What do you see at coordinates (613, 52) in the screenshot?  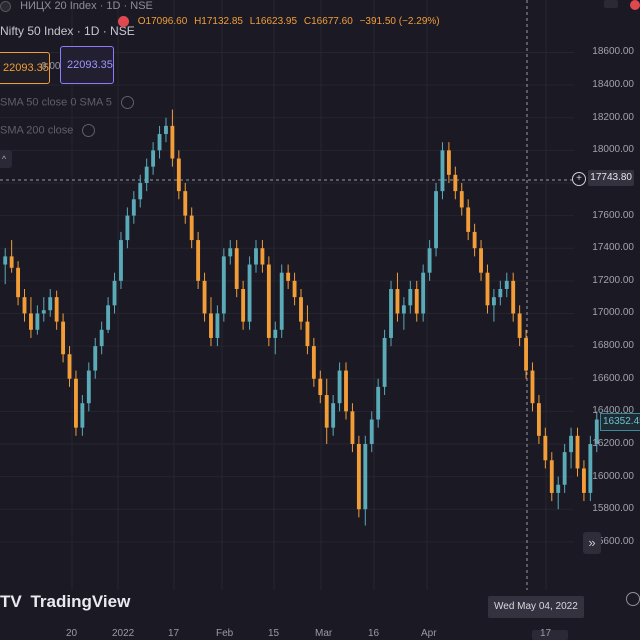 I see `price-tick-label: 18600.00` at bounding box center [613, 52].